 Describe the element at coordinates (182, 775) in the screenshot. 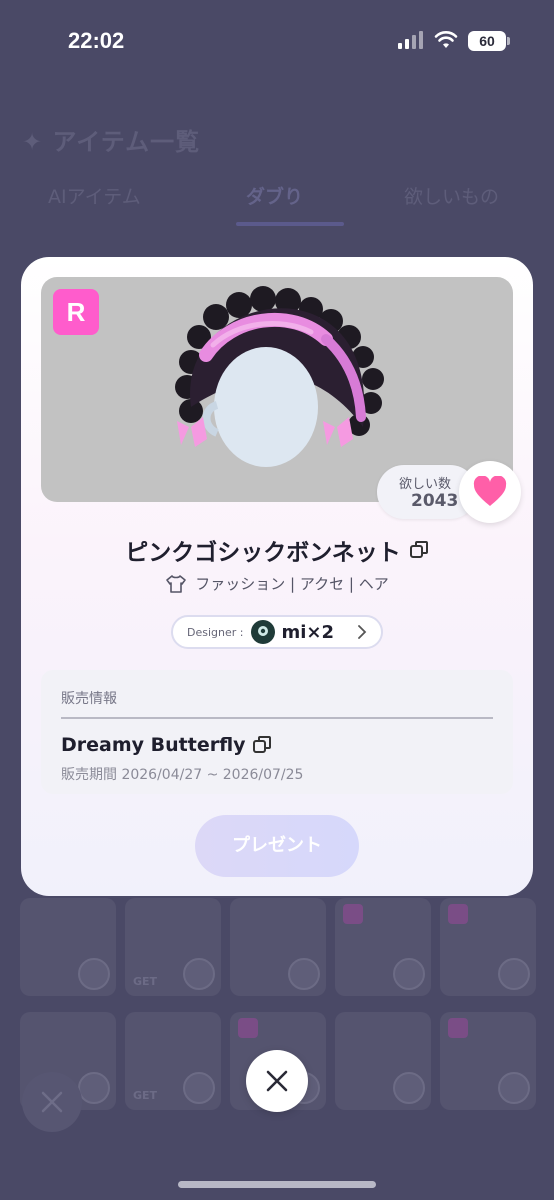

I see `sales-period: 販売期間 2026/04/27 ~ 2026/07/25` at that location.